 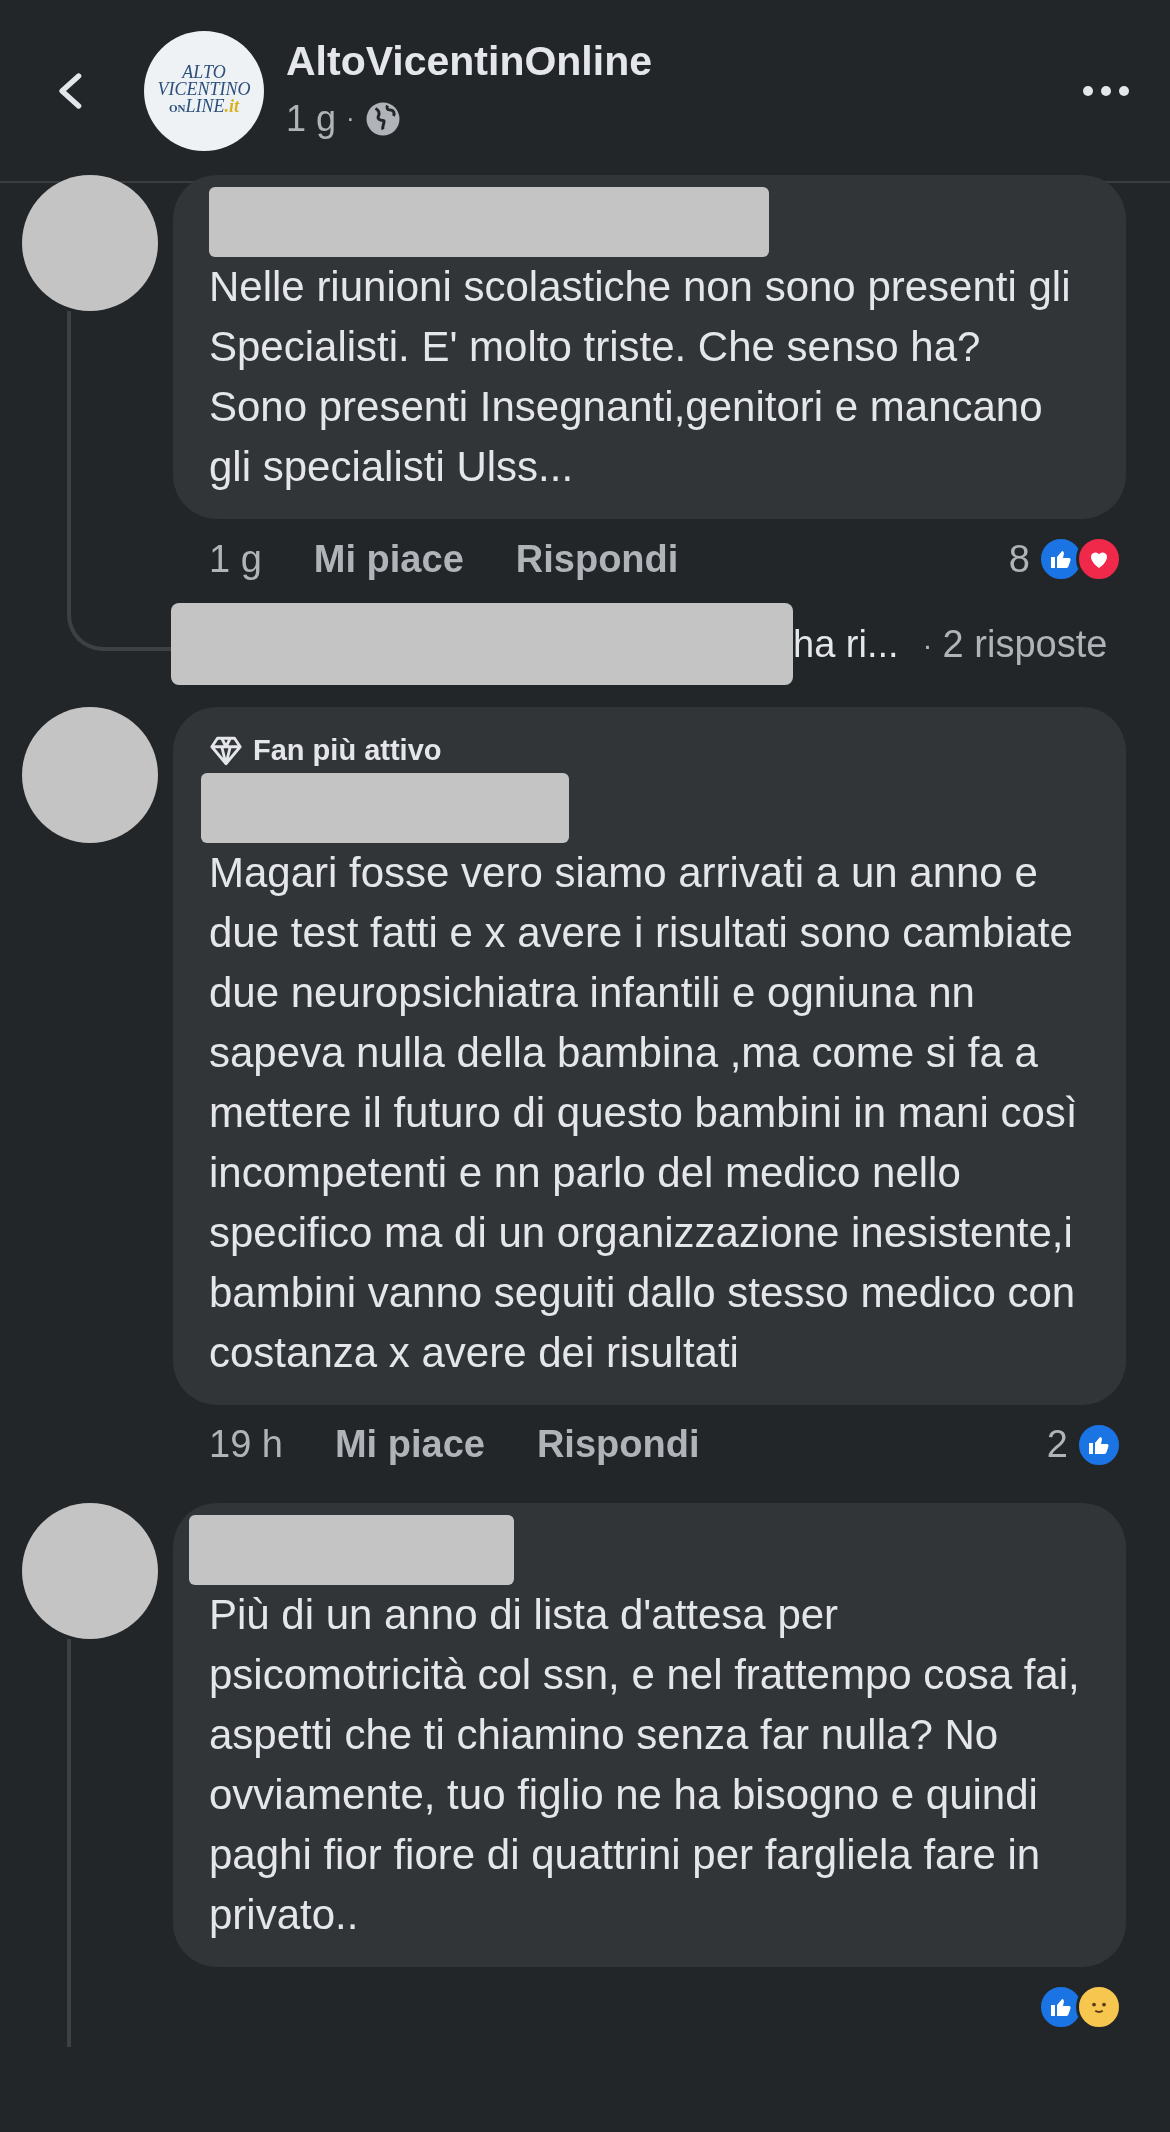 I want to click on comment-time: 1 g, so click(x=235, y=559).